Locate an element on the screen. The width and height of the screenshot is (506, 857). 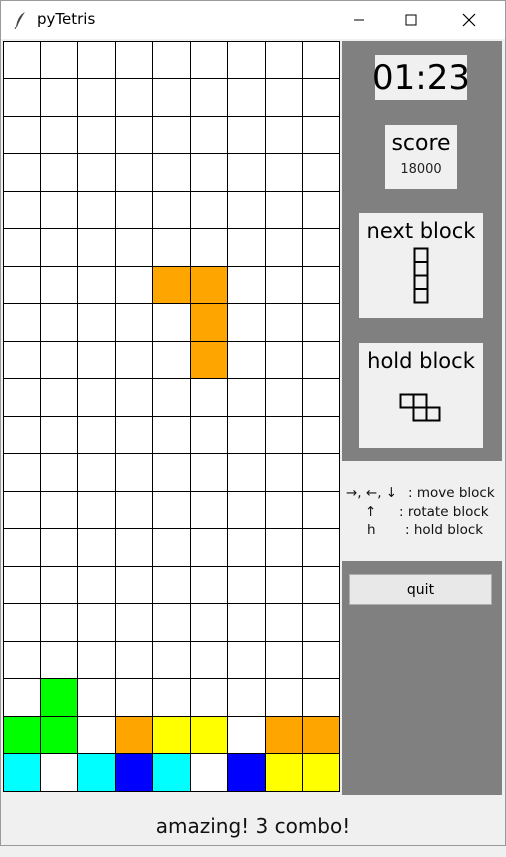
next-block-panel: next block is located at coordinates (421, 265).